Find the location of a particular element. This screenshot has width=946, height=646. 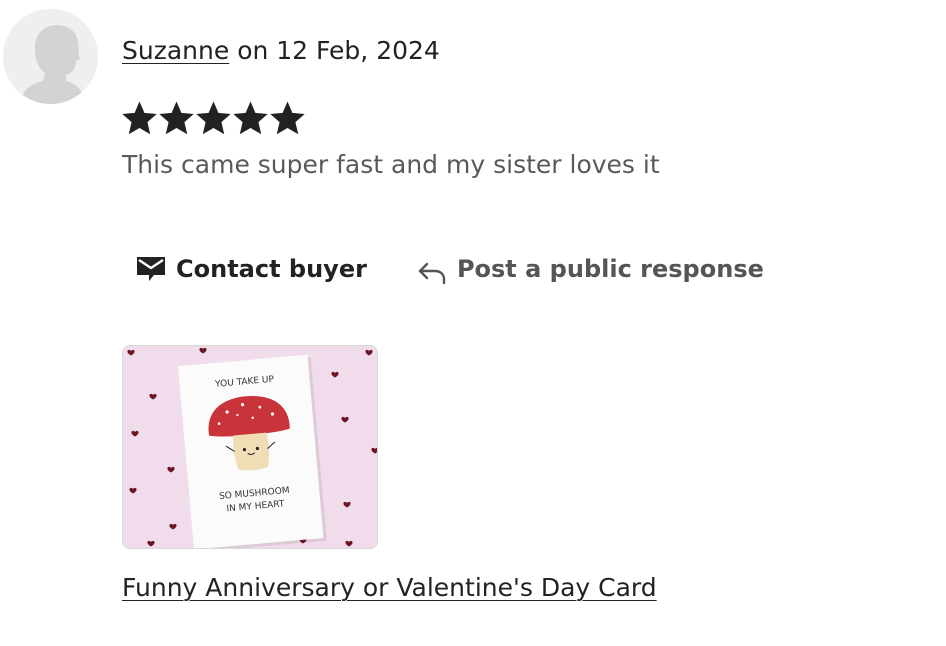

reviewer-name-link: Suzanne is located at coordinates (175, 50).